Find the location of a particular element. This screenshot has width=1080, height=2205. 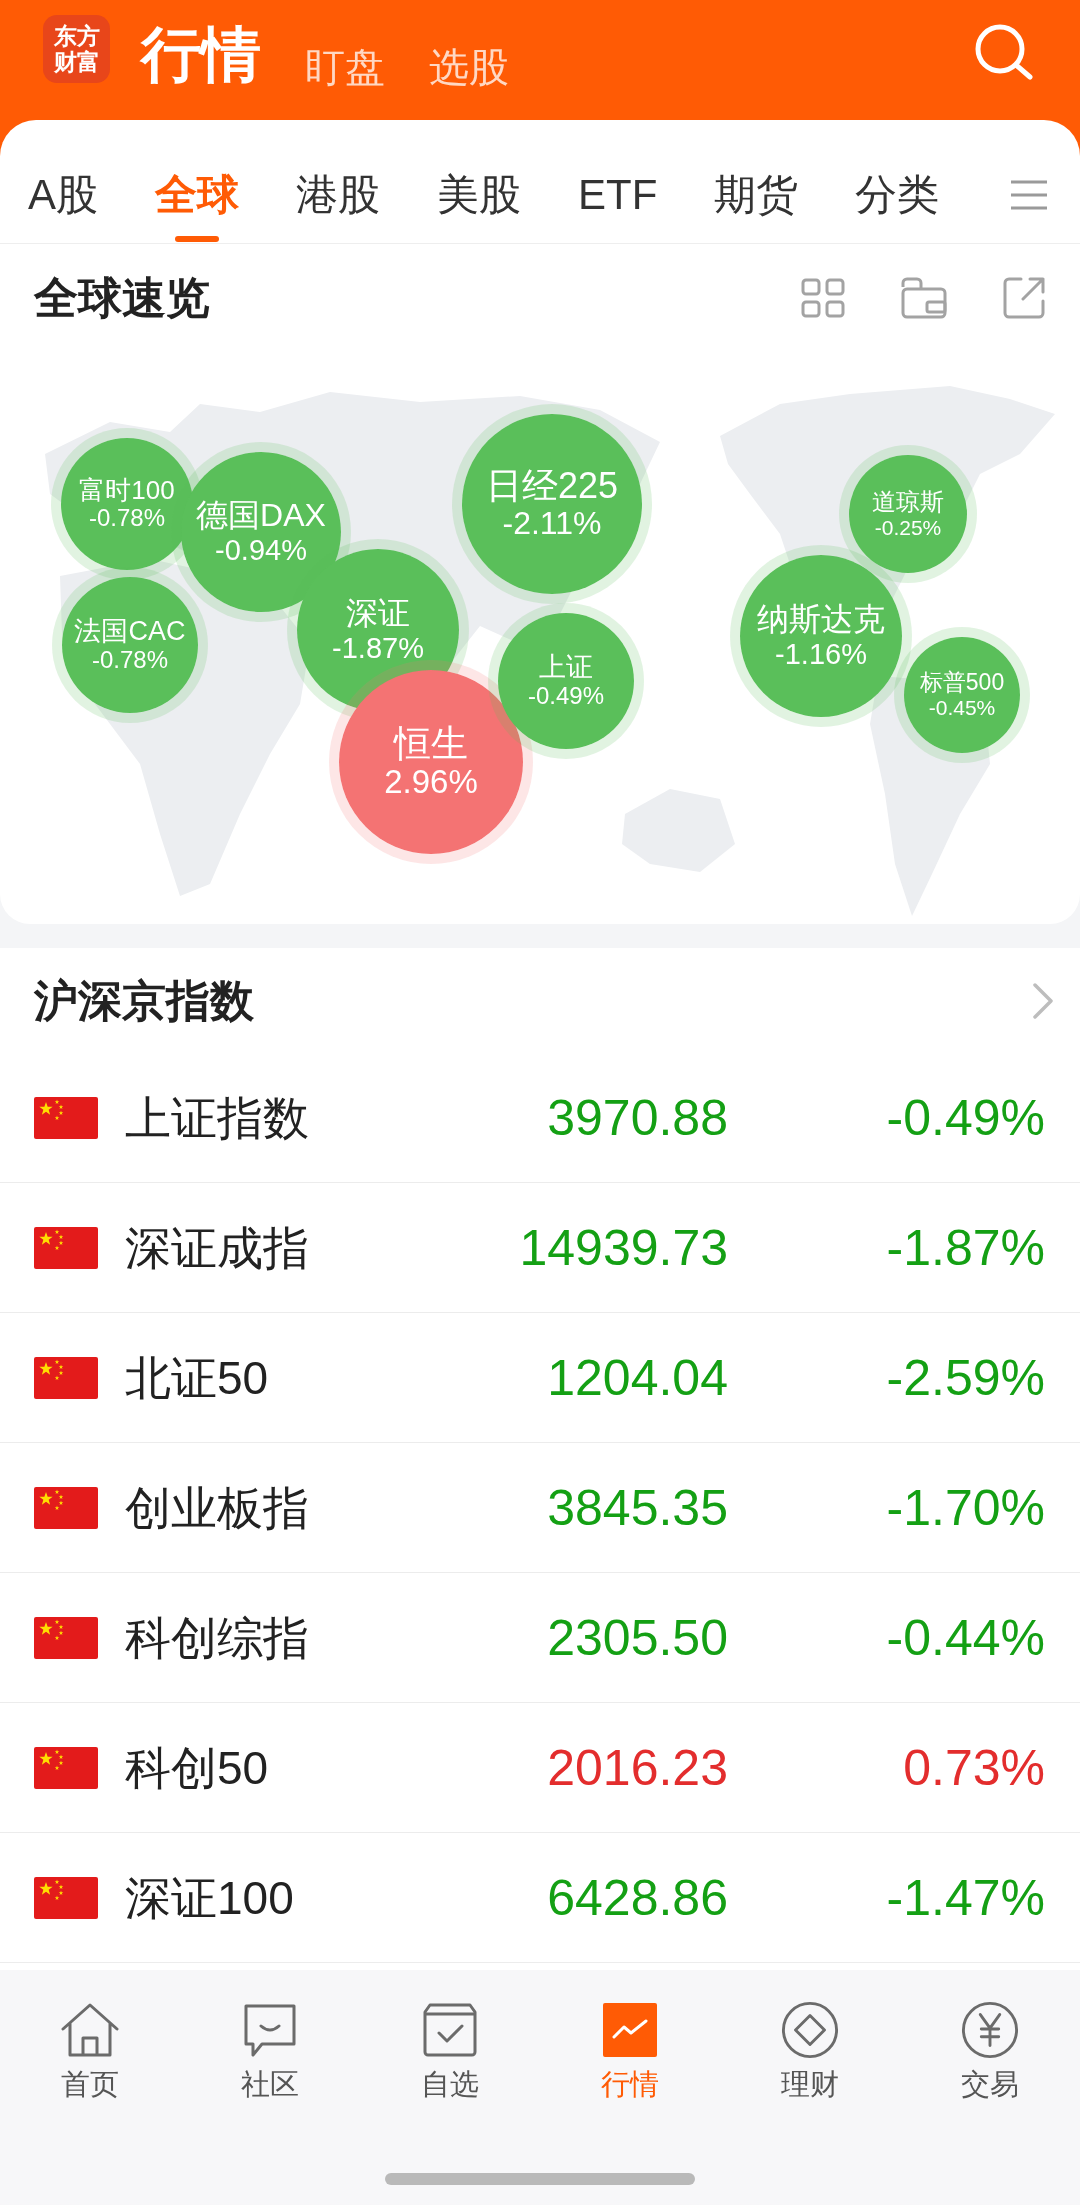

line-chart-icon is located at coordinates (630, 2030).